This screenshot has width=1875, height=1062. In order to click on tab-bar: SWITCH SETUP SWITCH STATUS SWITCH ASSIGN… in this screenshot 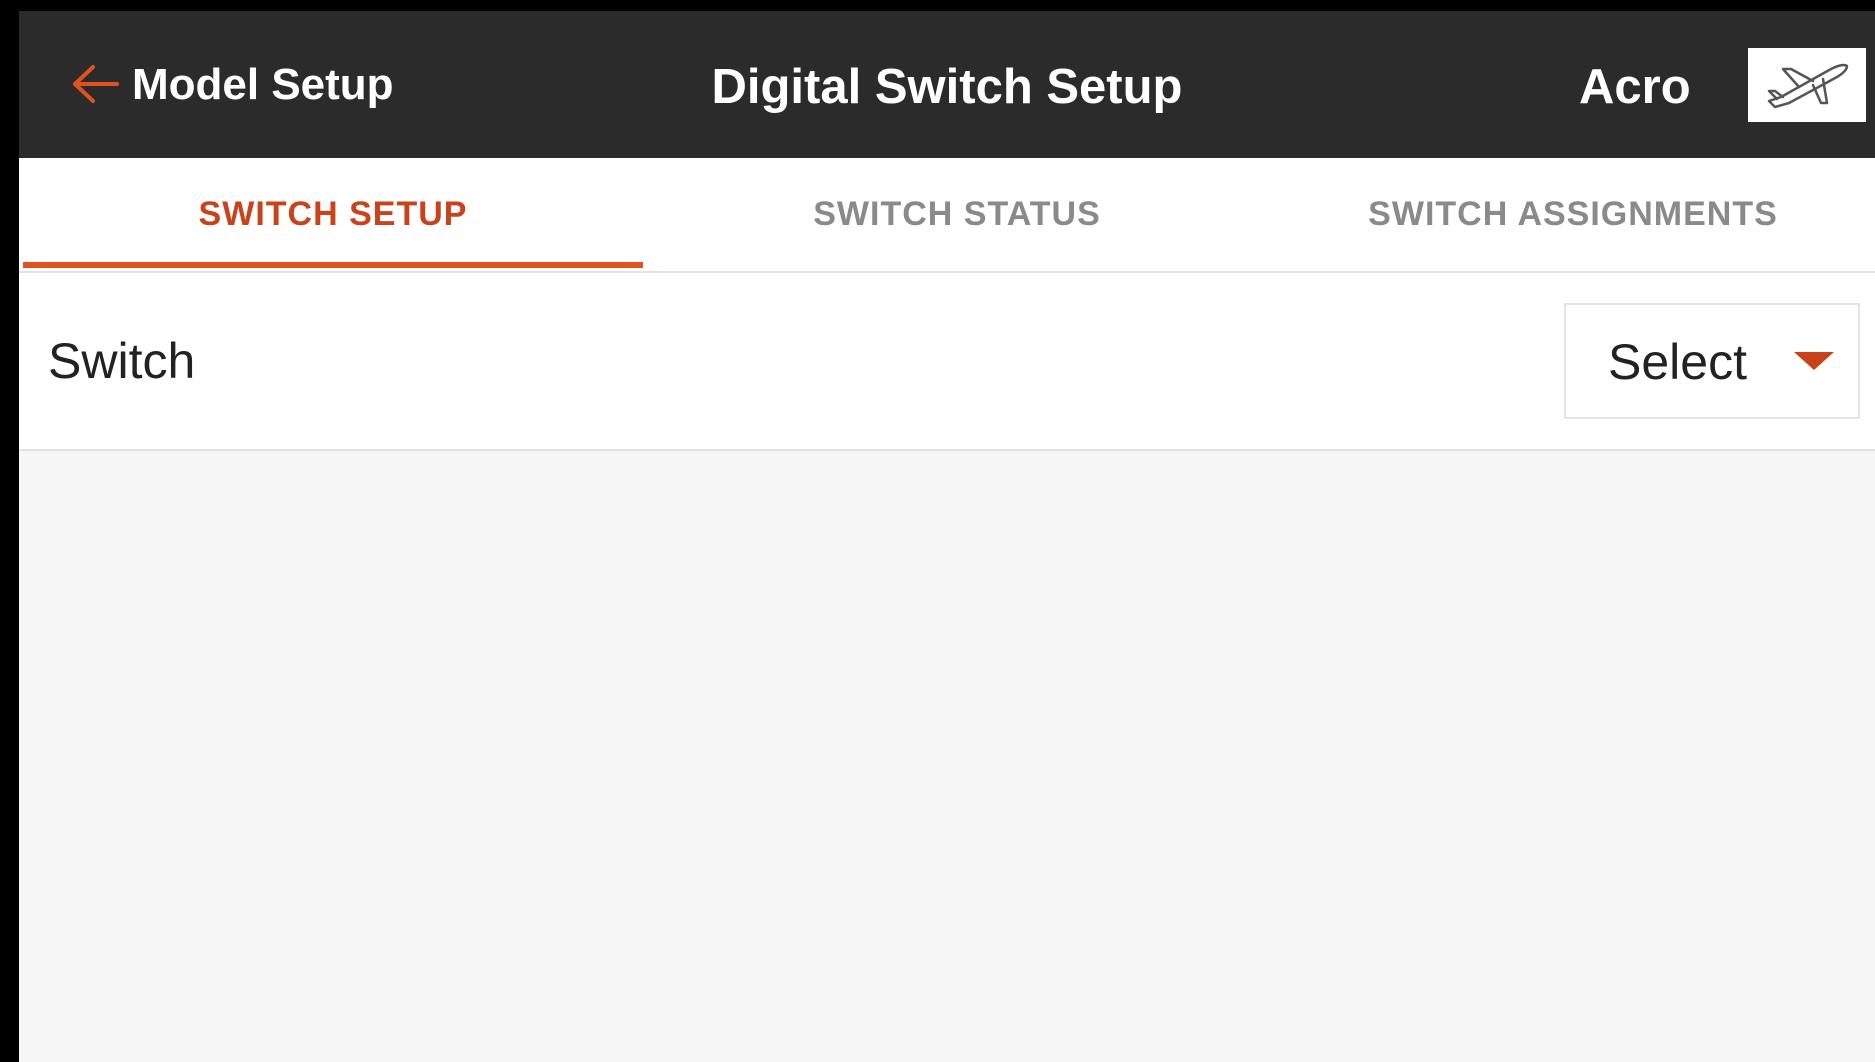, I will do `click(947, 215)`.